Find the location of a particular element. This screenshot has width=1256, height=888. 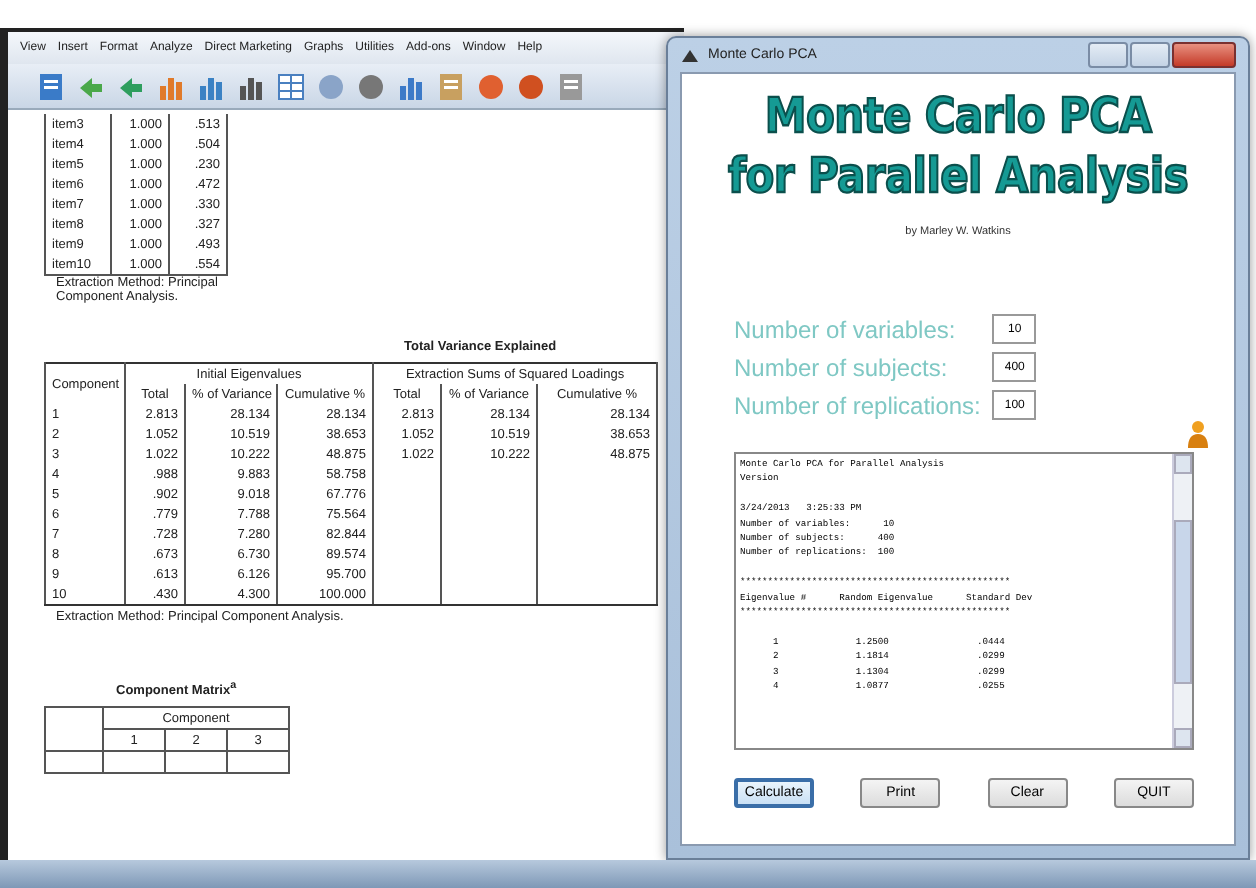

app-headline: Monte Carlo PCA is located at coordinates (958, 117).